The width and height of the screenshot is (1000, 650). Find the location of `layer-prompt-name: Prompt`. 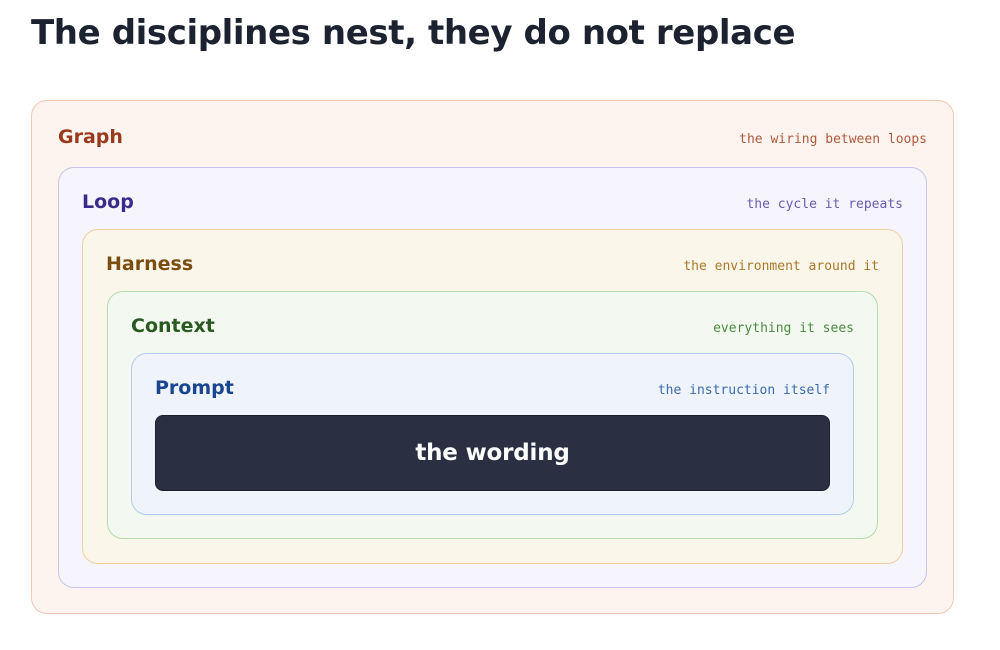

layer-prompt-name: Prompt is located at coordinates (194, 388).